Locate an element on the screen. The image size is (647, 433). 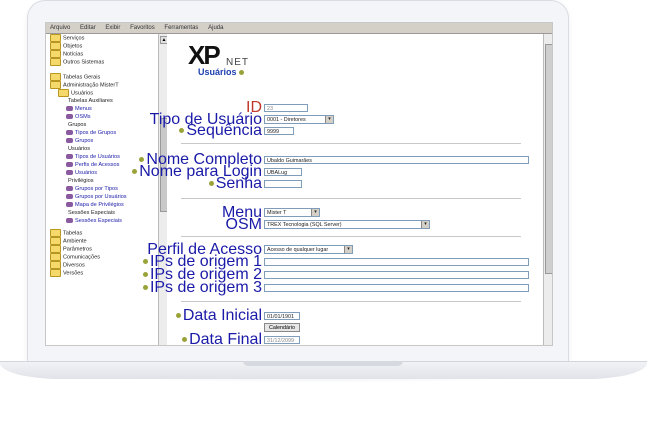
data-ini-label-text: Data Inicial is located at coordinates (222, 315).